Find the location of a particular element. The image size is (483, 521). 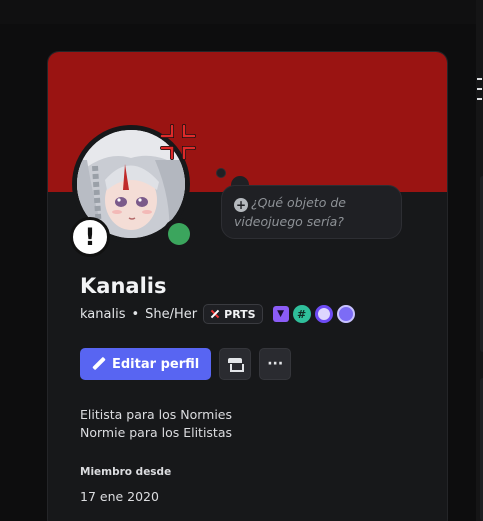

shop-button is located at coordinates (235, 364).